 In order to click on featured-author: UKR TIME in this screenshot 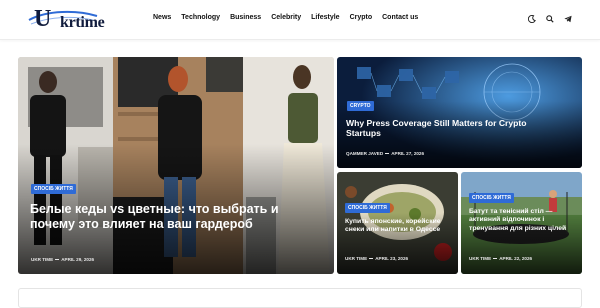, I will do `click(42, 259)`.